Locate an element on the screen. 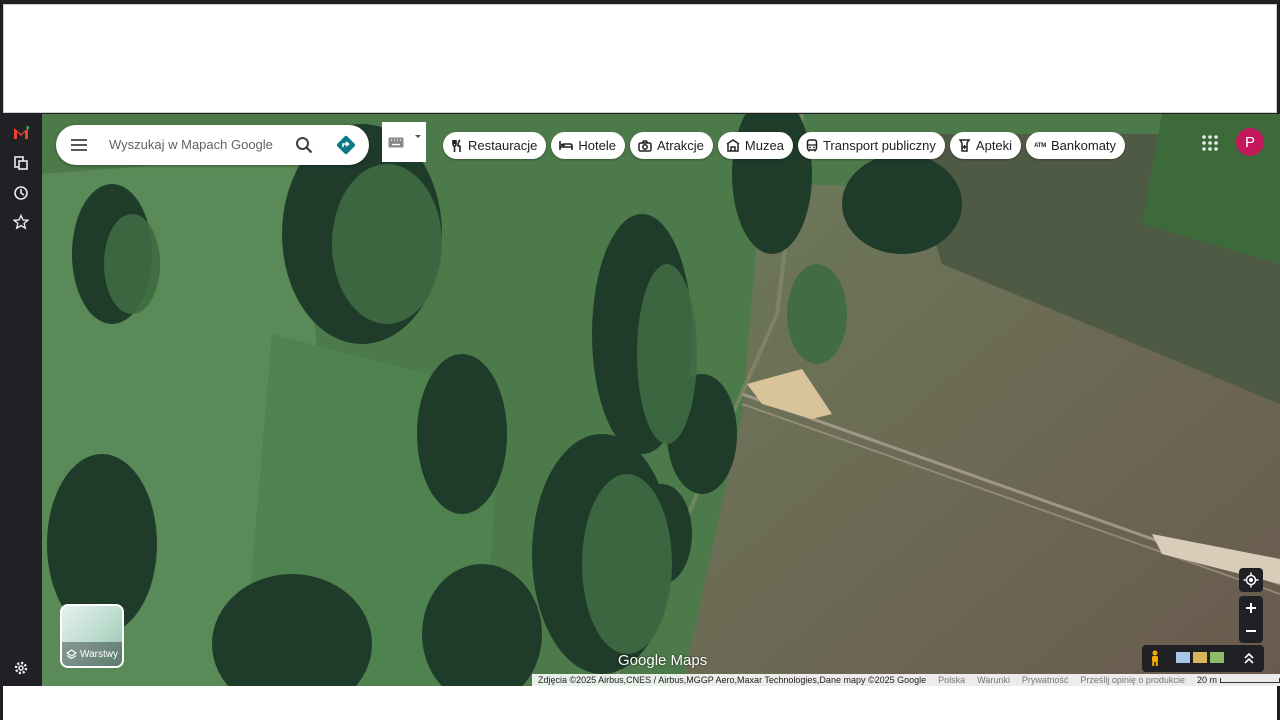  chip-atms: ATM Bankomaty is located at coordinates (1076, 145).